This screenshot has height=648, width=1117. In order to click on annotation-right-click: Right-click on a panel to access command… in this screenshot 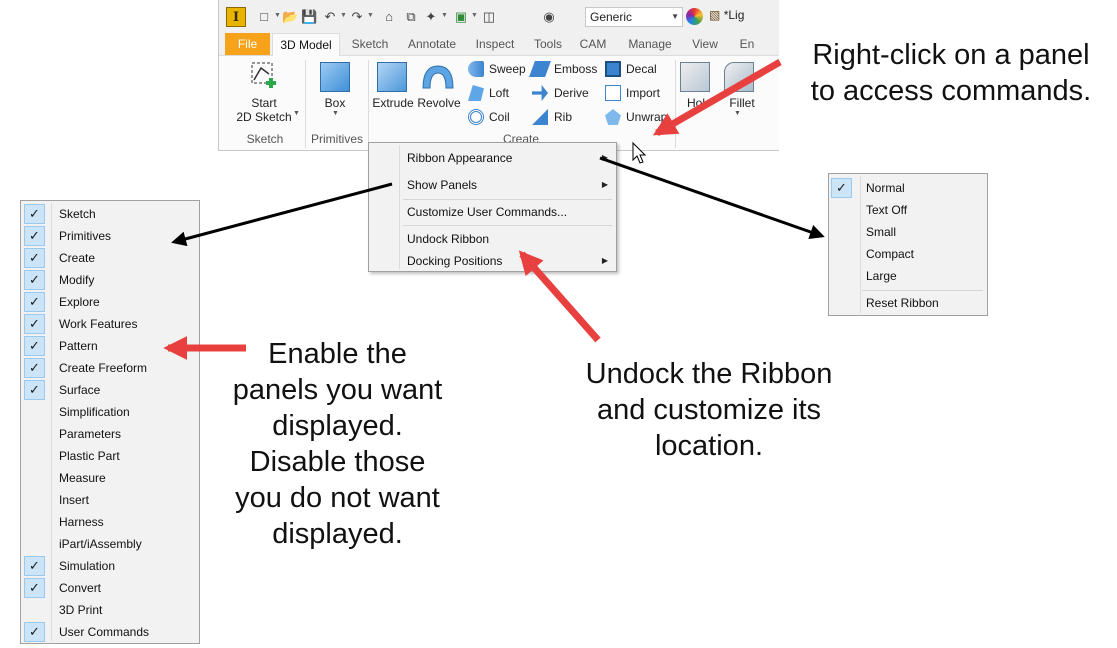, I will do `click(951, 73)`.